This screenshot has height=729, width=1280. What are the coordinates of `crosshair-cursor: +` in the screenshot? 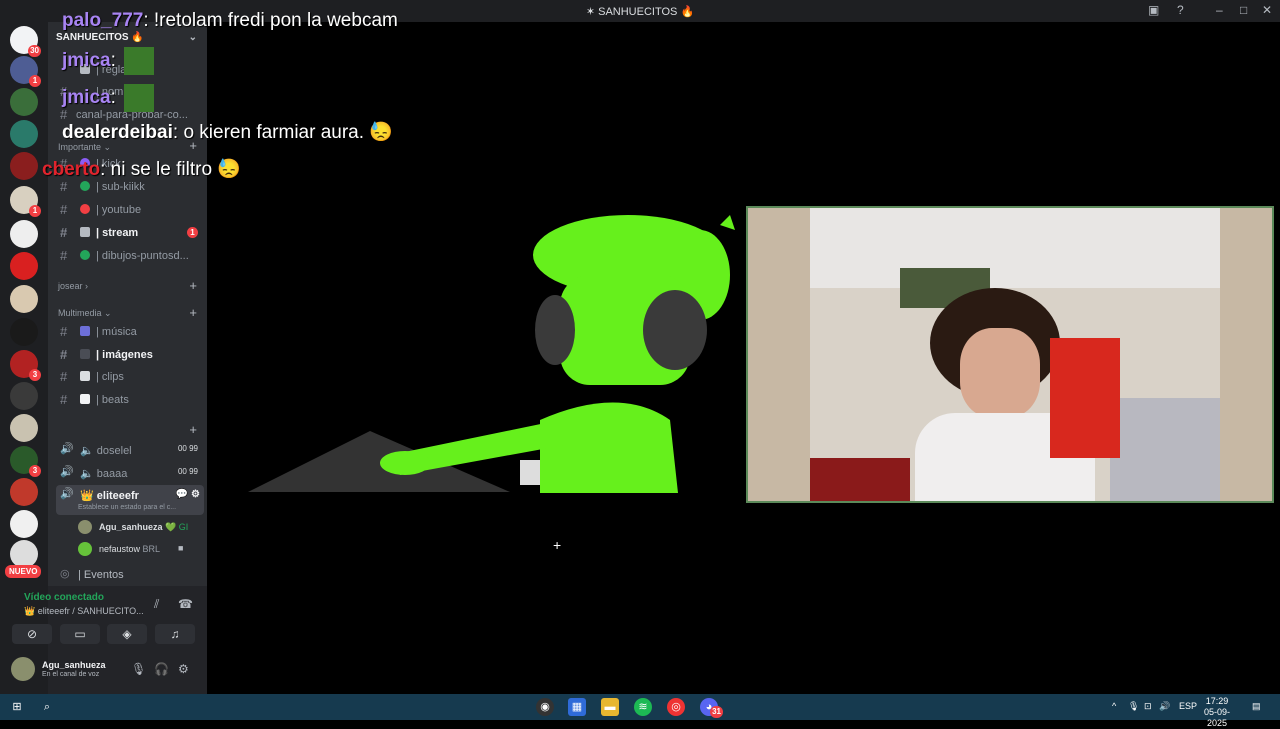 It's located at (557, 545).